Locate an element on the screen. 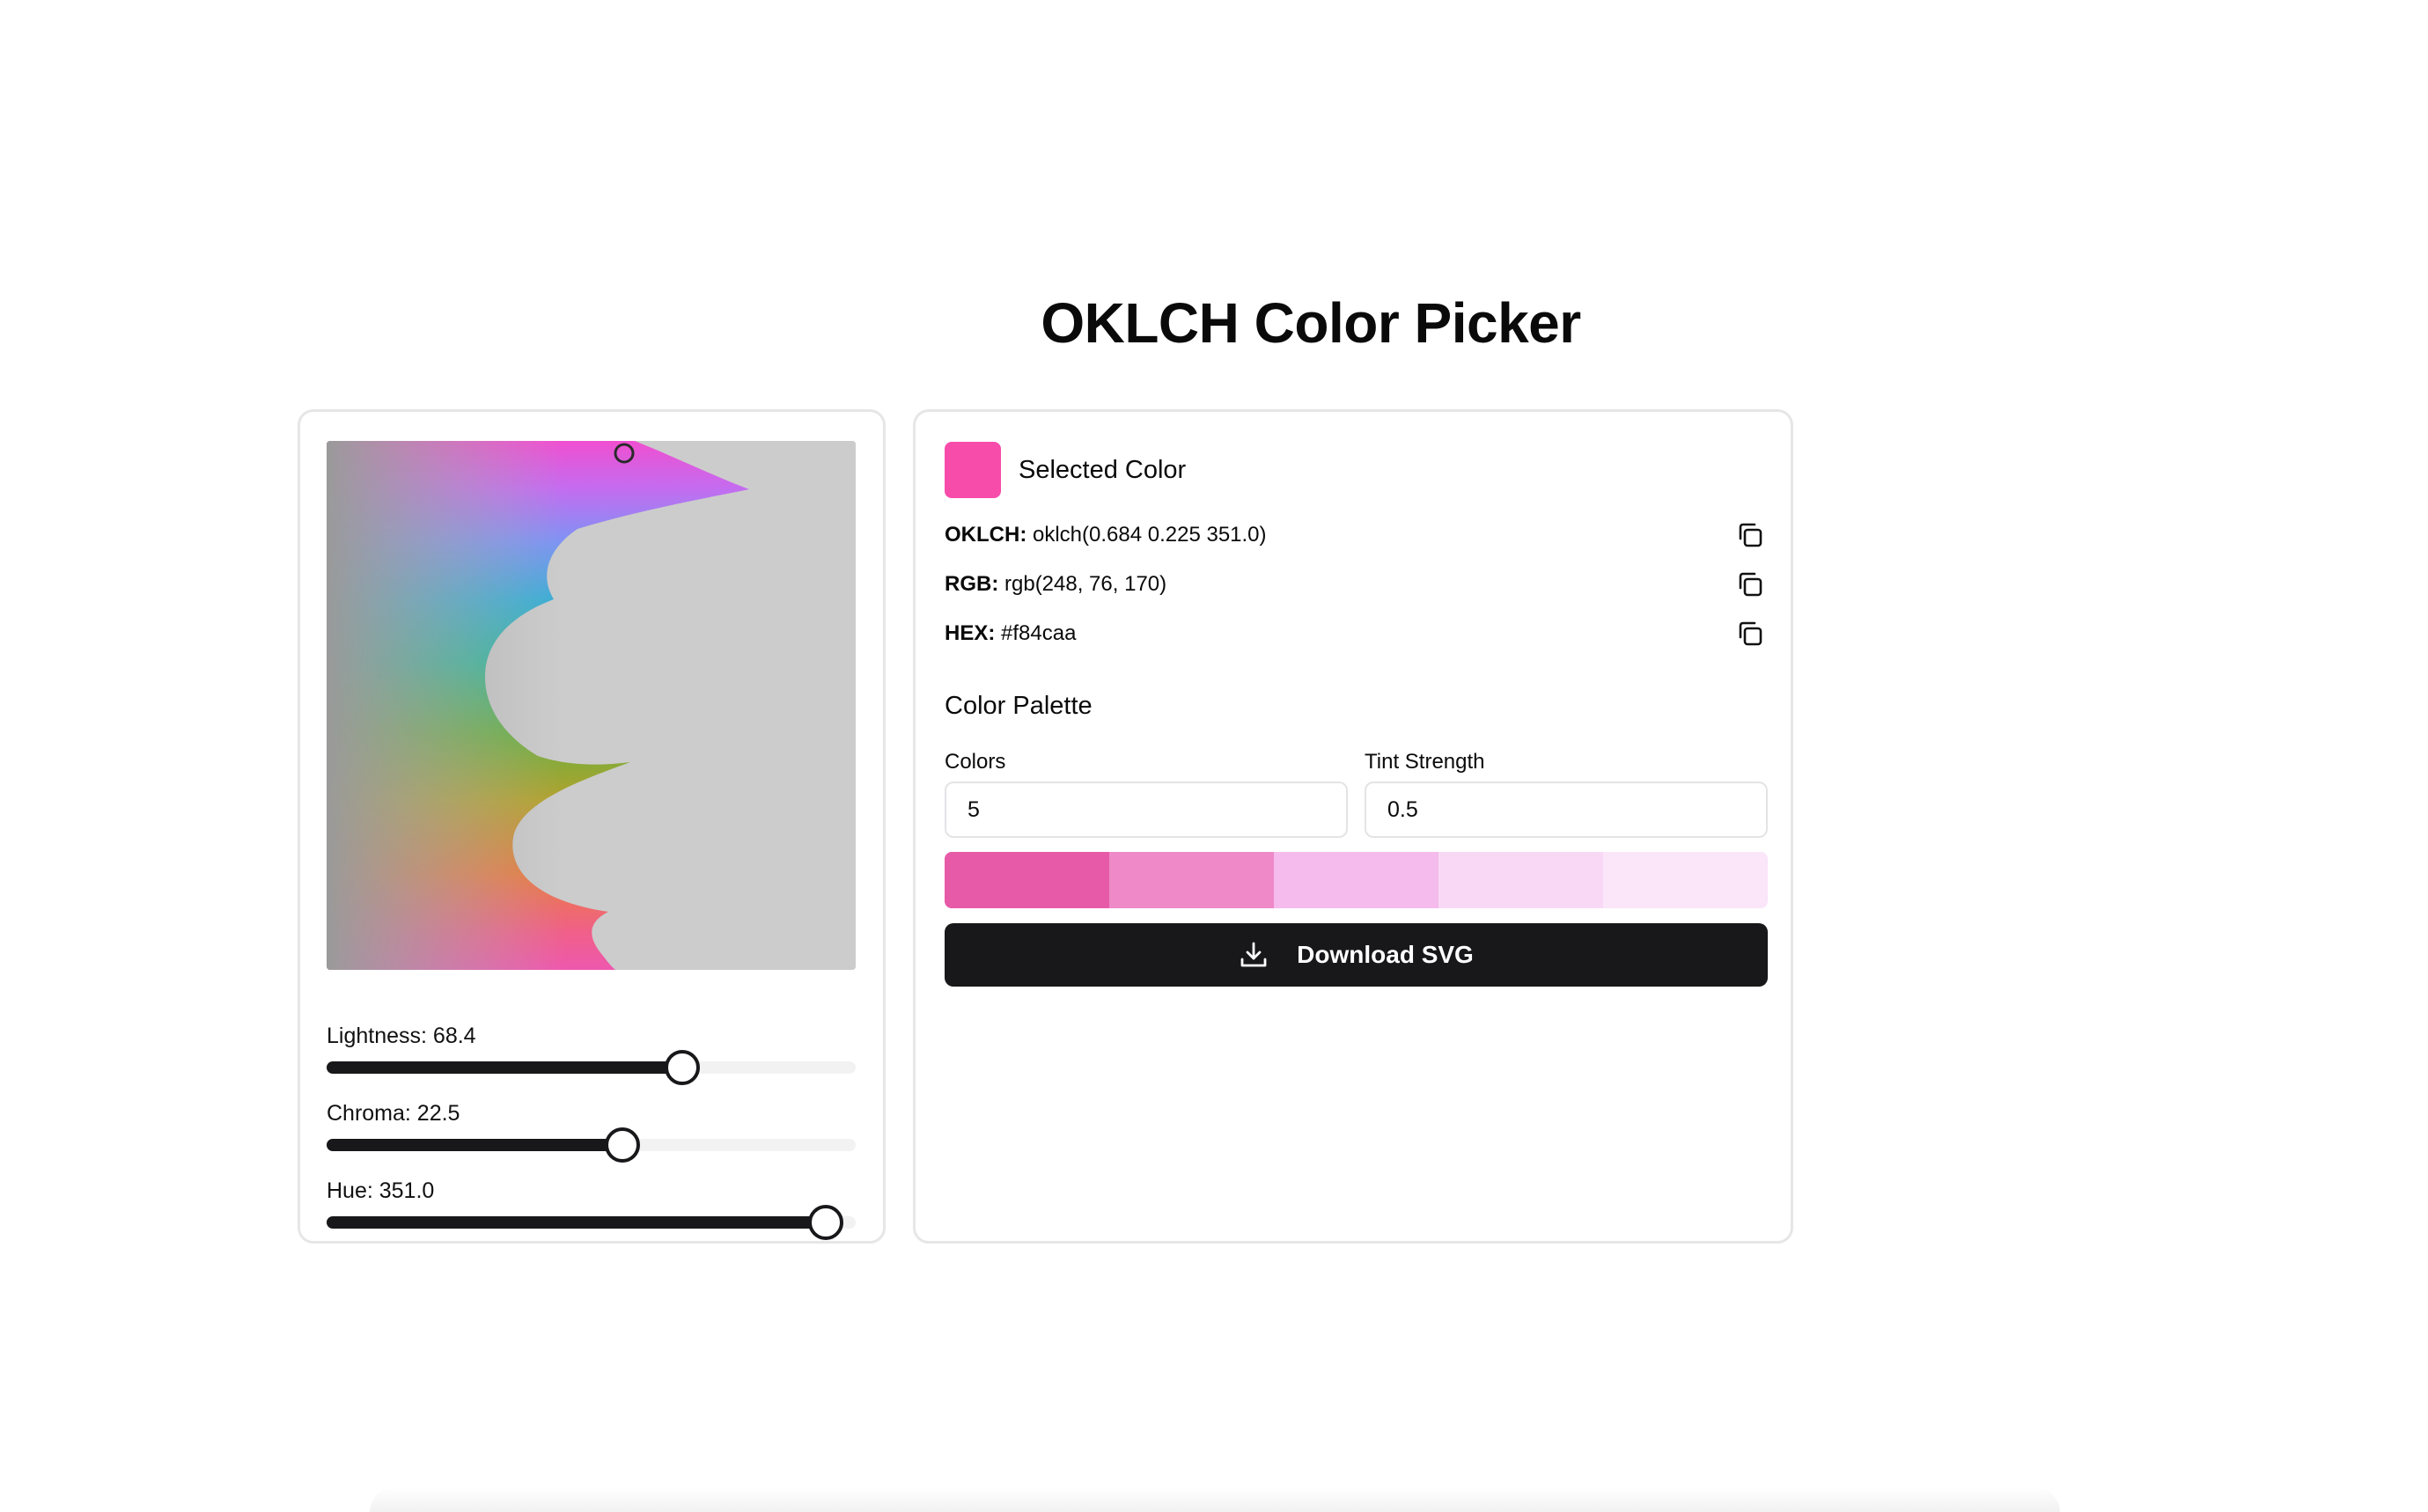 This screenshot has height=1512, width=2428. bottom-shadow is located at coordinates (1215, 1499).